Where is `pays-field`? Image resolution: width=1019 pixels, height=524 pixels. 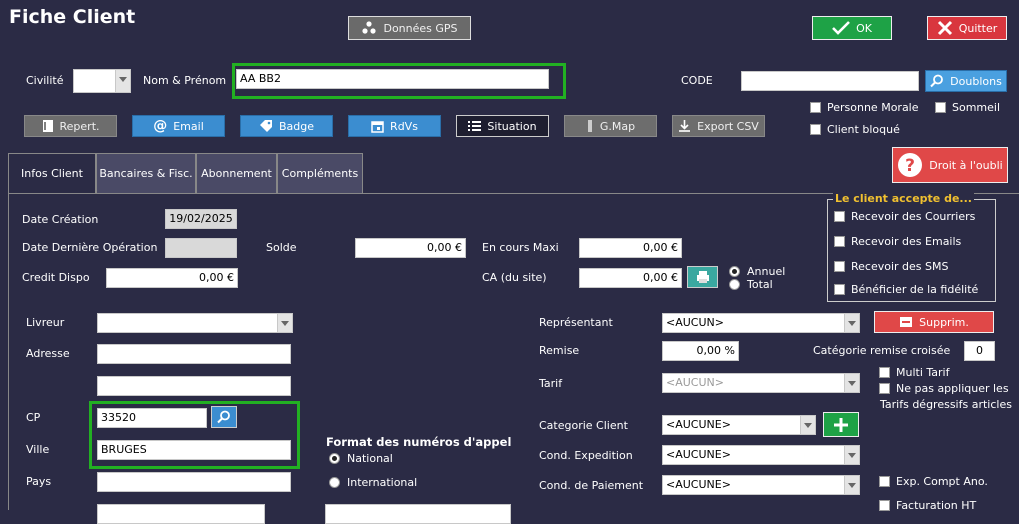 pays-field is located at coordinates (194, 482).